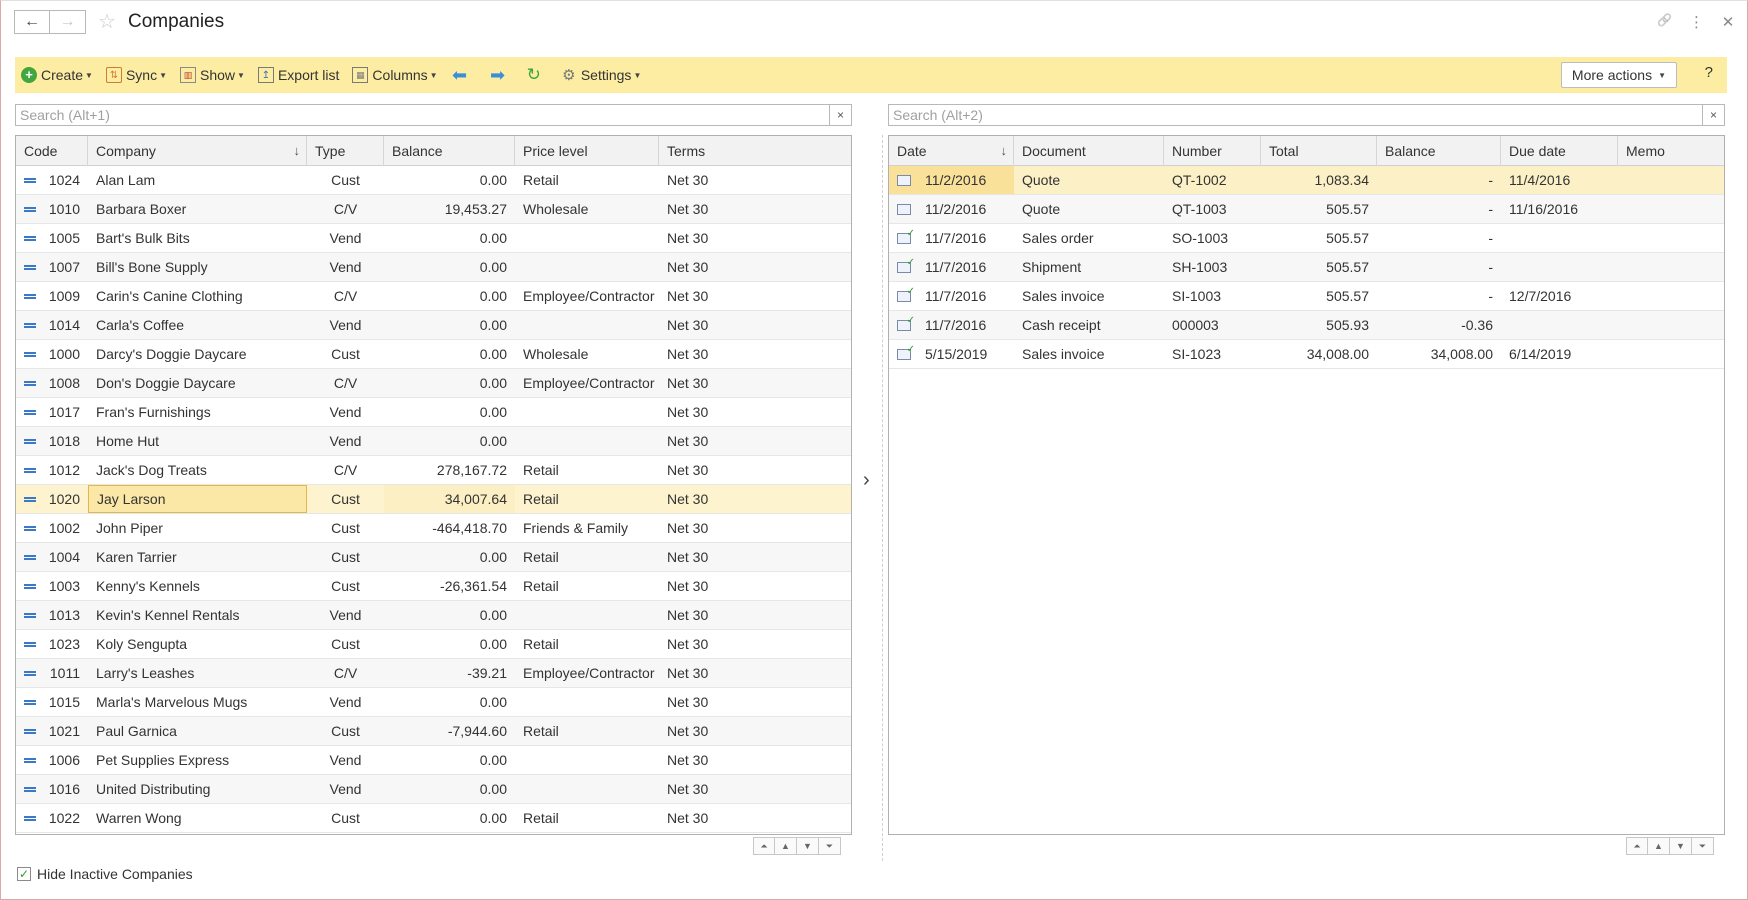  I want to click on cell-code: 1014, so click(52, 325).